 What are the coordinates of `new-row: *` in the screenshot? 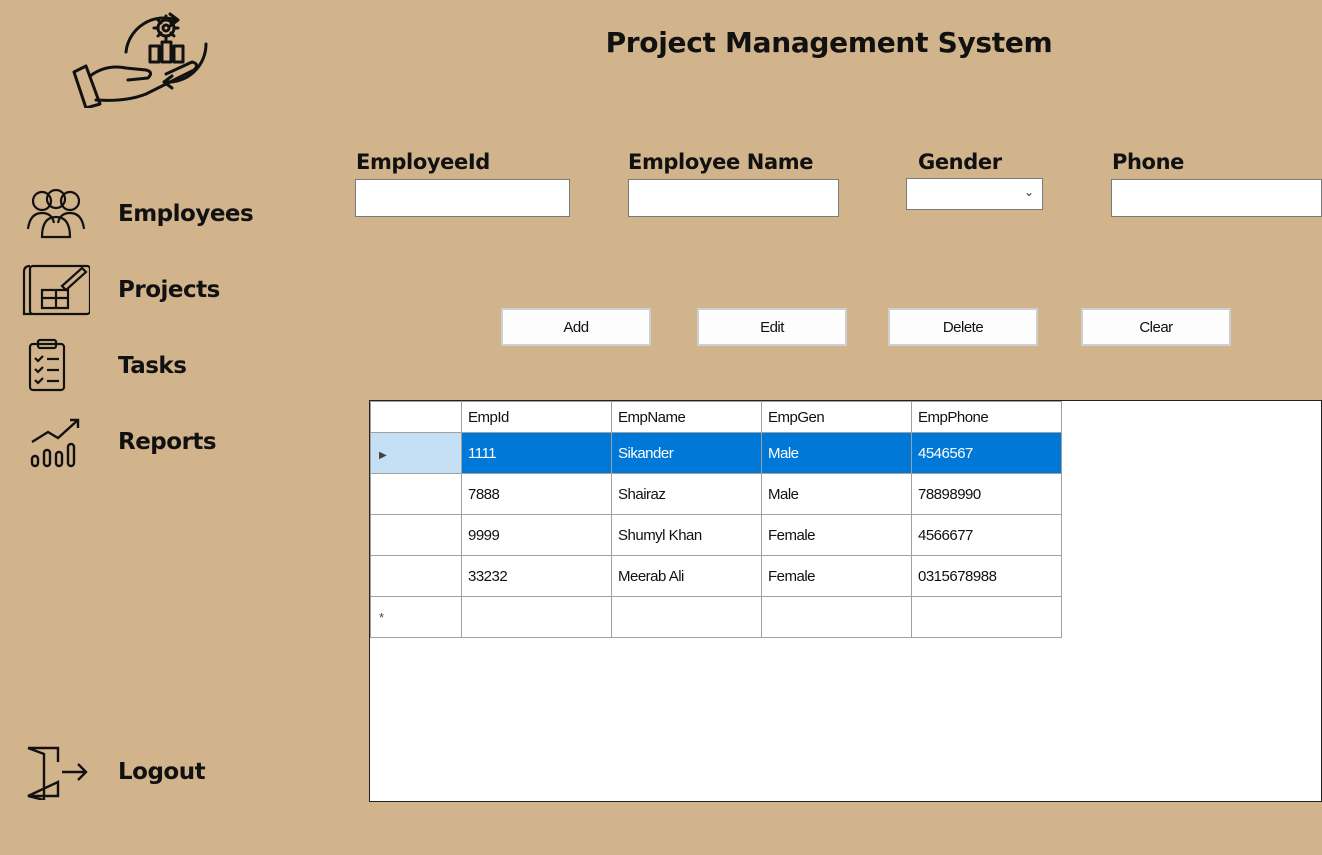 It's located at (716, 617).